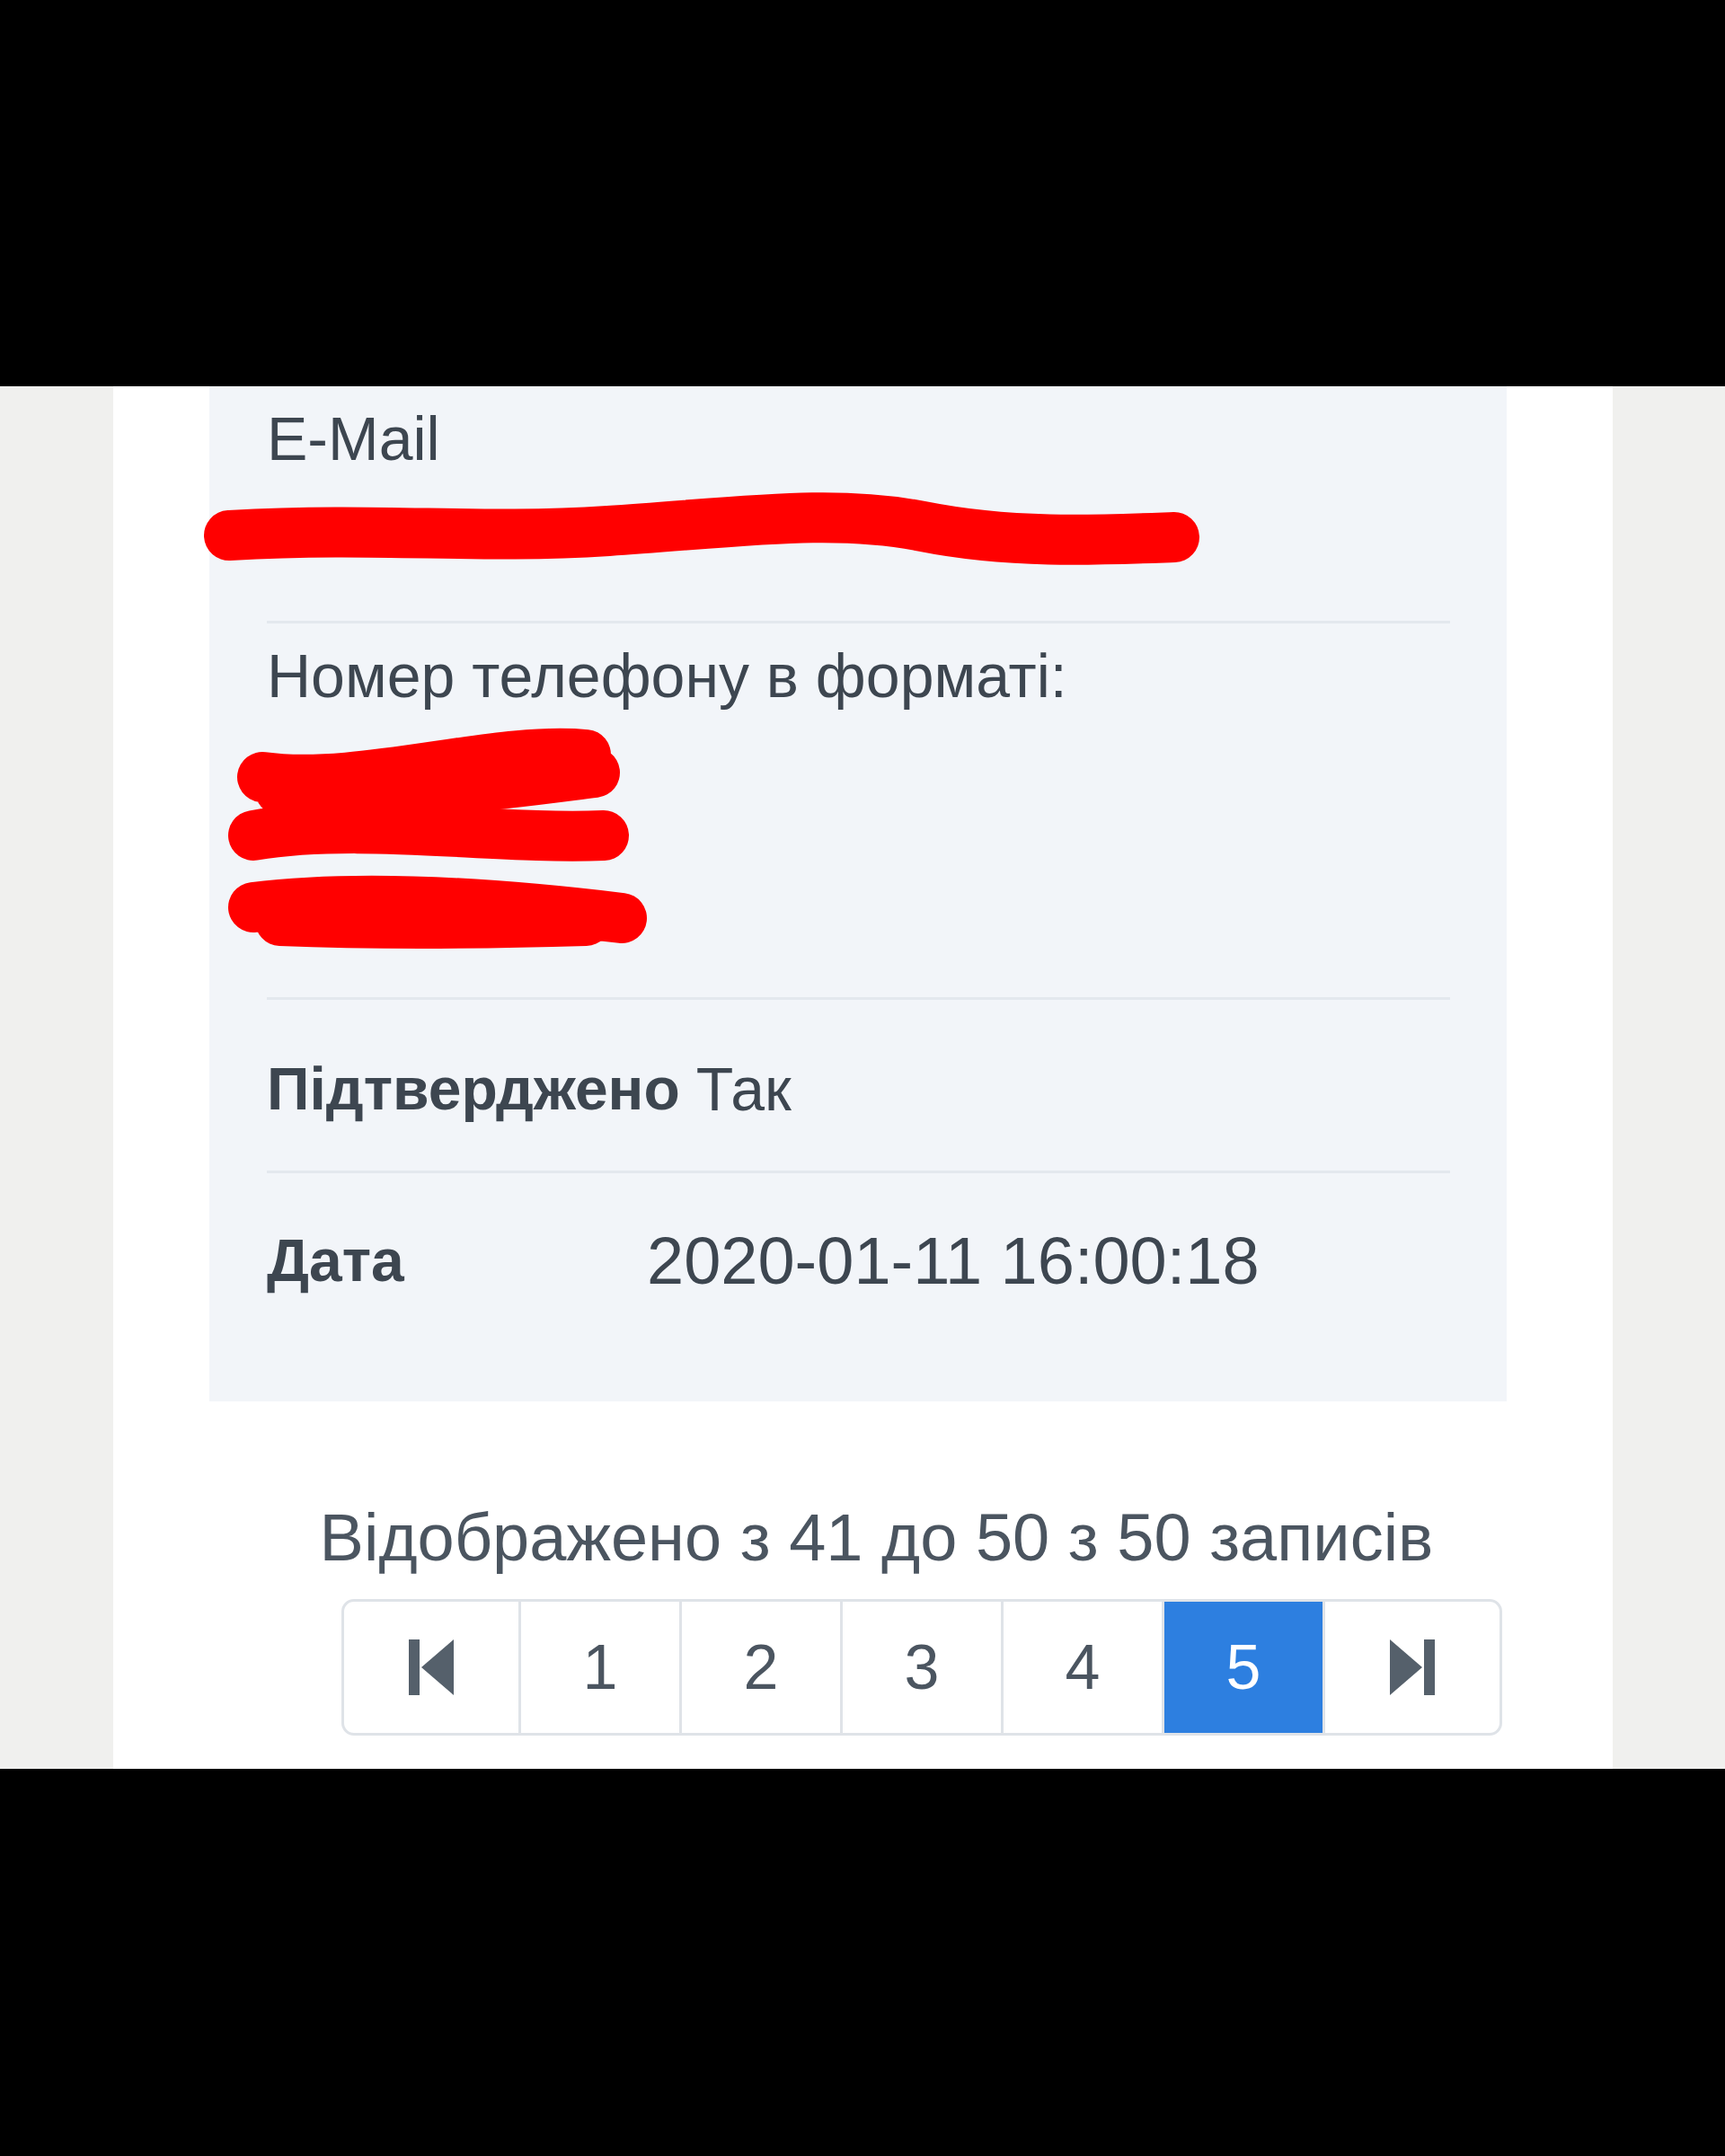 The height and width of the screenshot is (2156, 1725). What do you see at coordinates (743, 1090) in the screenshot?
I see `field-value: Так` at bounding box center [743, 1090].